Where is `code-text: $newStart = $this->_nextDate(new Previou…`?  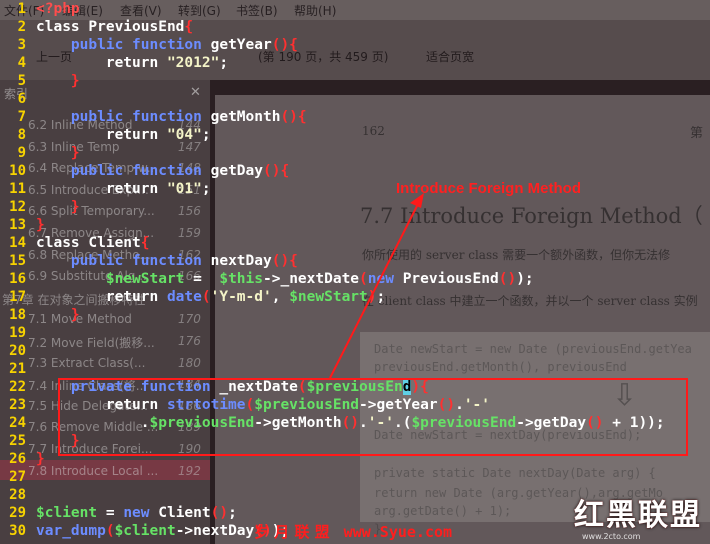 code-text: $newStart = $this->_nextDate(new Previou… is located at coordinates (285, 279).